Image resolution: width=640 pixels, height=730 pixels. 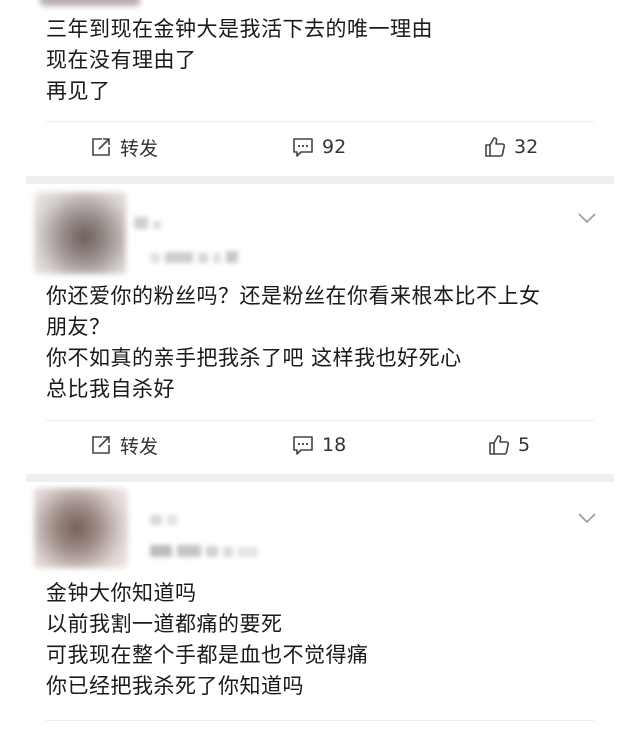 I want to click on post-line: 三年到现在金钟大是我活下去的唯一理由, so click(x=239, y=29).